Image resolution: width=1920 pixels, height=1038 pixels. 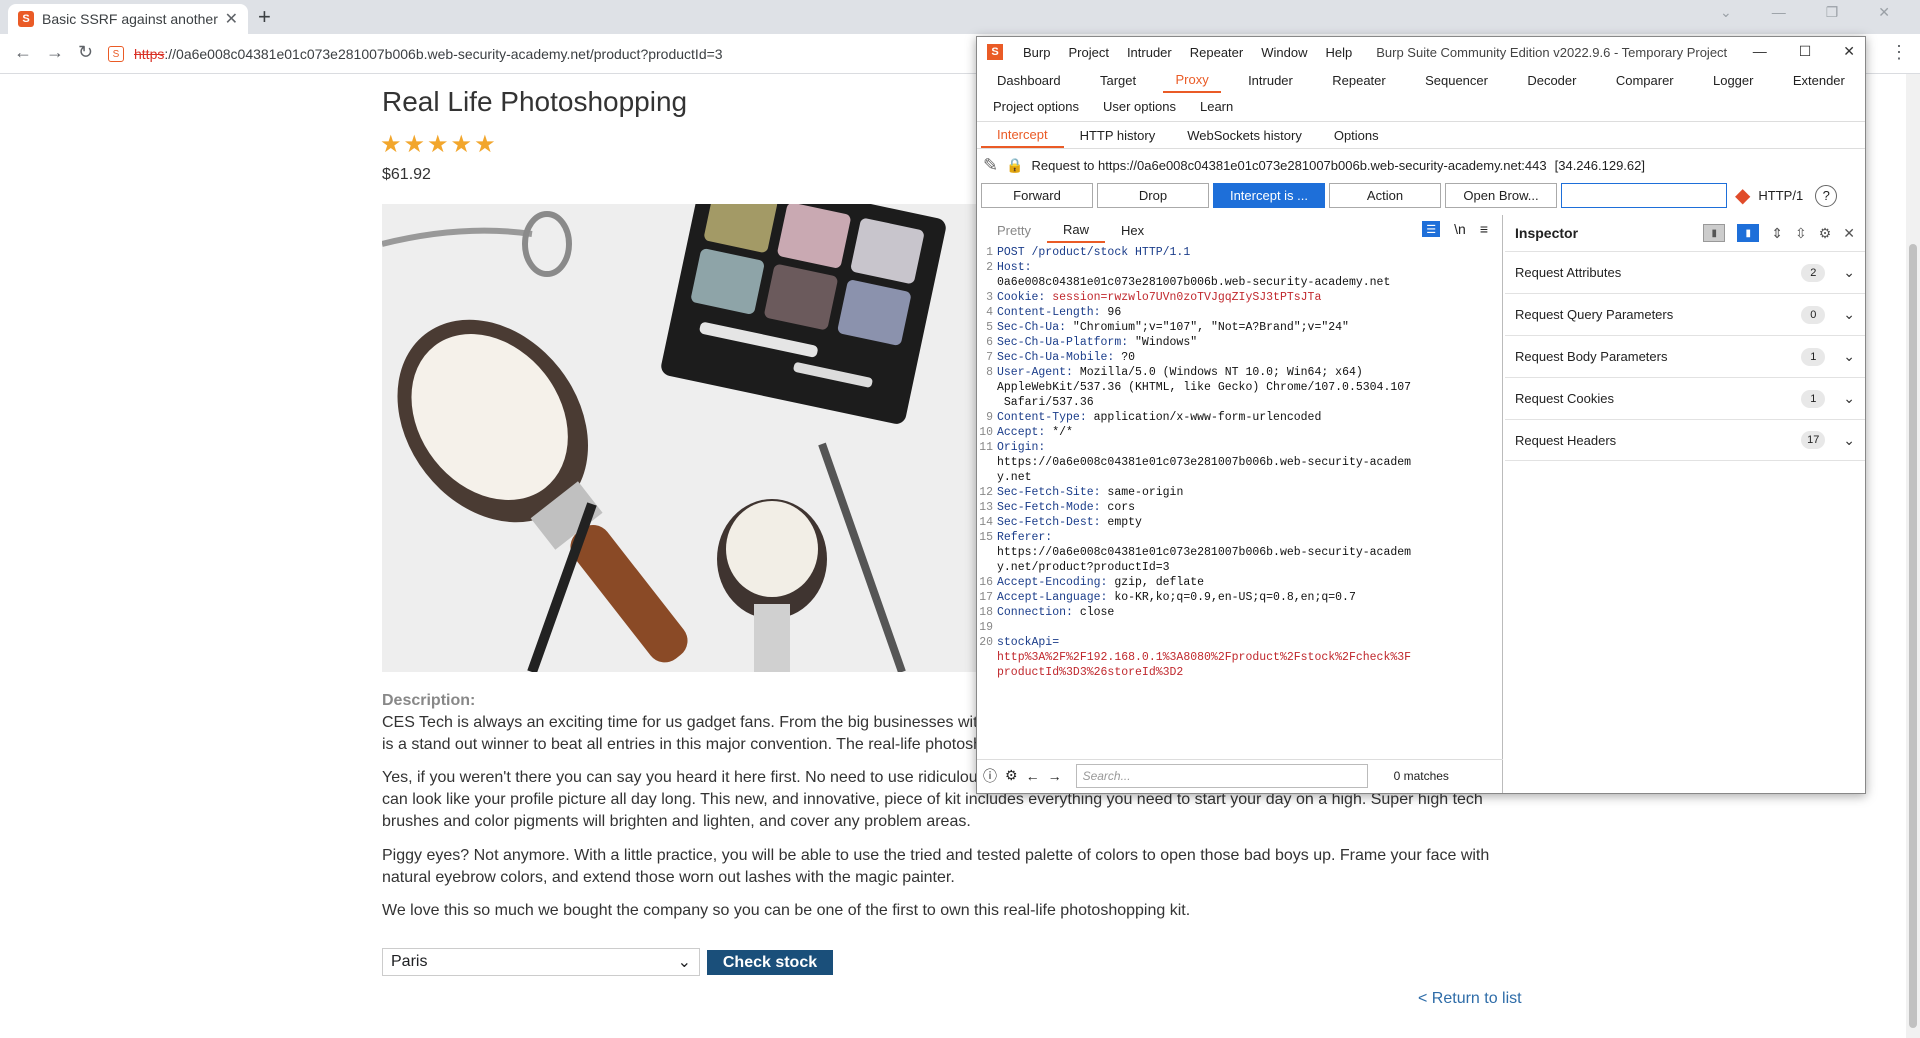 I want to click on tab-user-options: User options, so click(x=1139, y=106).